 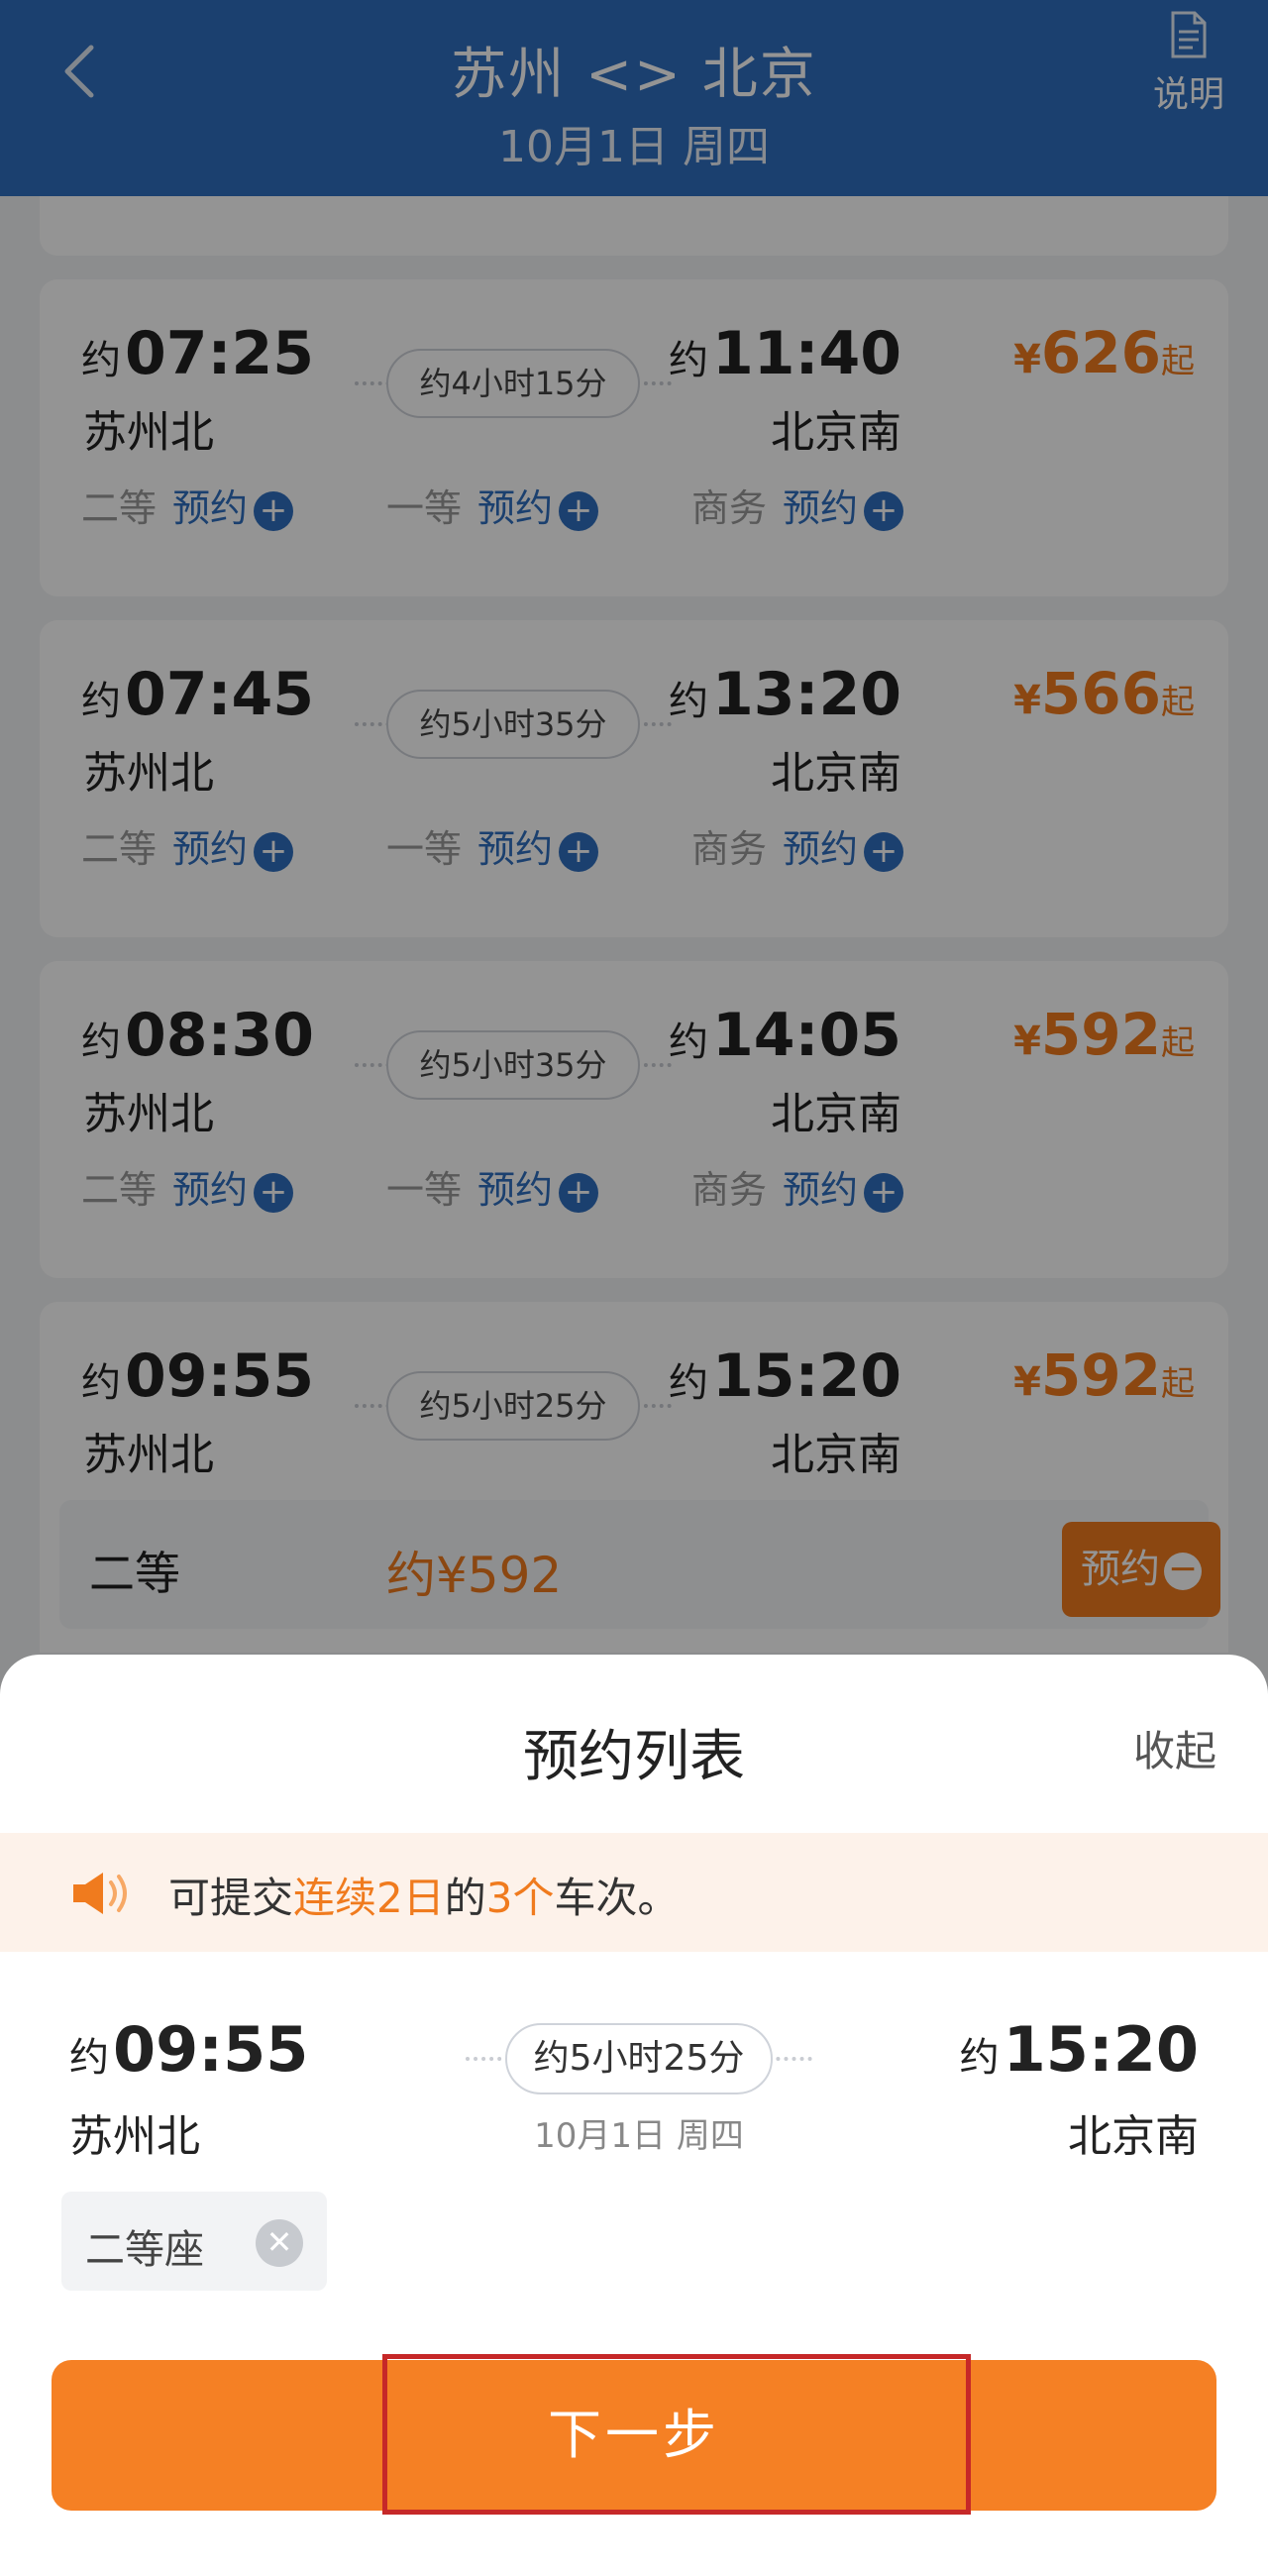 I want to click on notice-text: 可提交连续2日的3个车次。, so click(x=424, y=1898).